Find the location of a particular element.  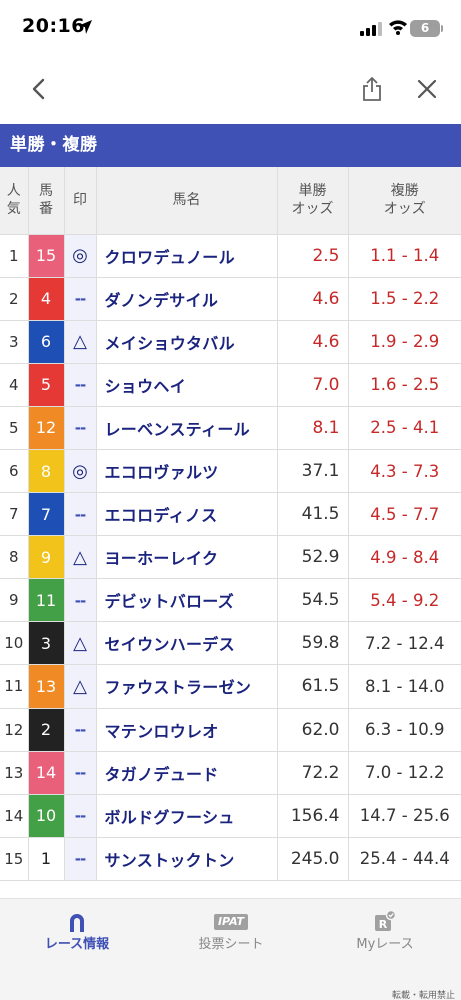

table-row: 10 3 △ セイウンハーデス 59.8 7.2 - 12.4 is located at coordinates (230, 643).